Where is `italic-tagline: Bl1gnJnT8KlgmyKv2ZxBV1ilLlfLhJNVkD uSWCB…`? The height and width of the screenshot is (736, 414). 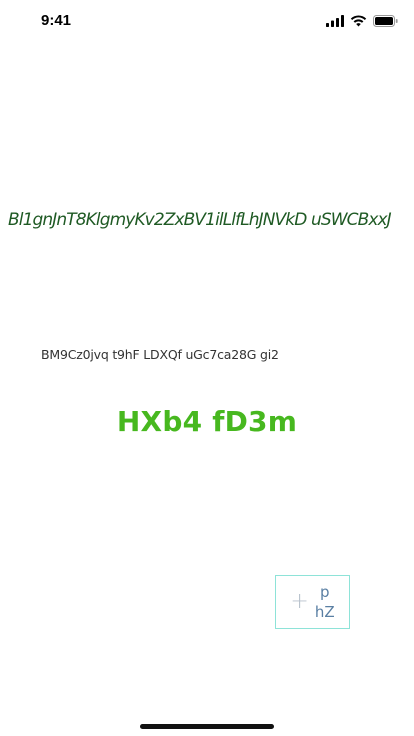 italic-tagline: Bl1gnJnT8KlgmyKv2ZxBV1ilLlfLhJNVkD uSWCB… is located at coordinates (200, 220).